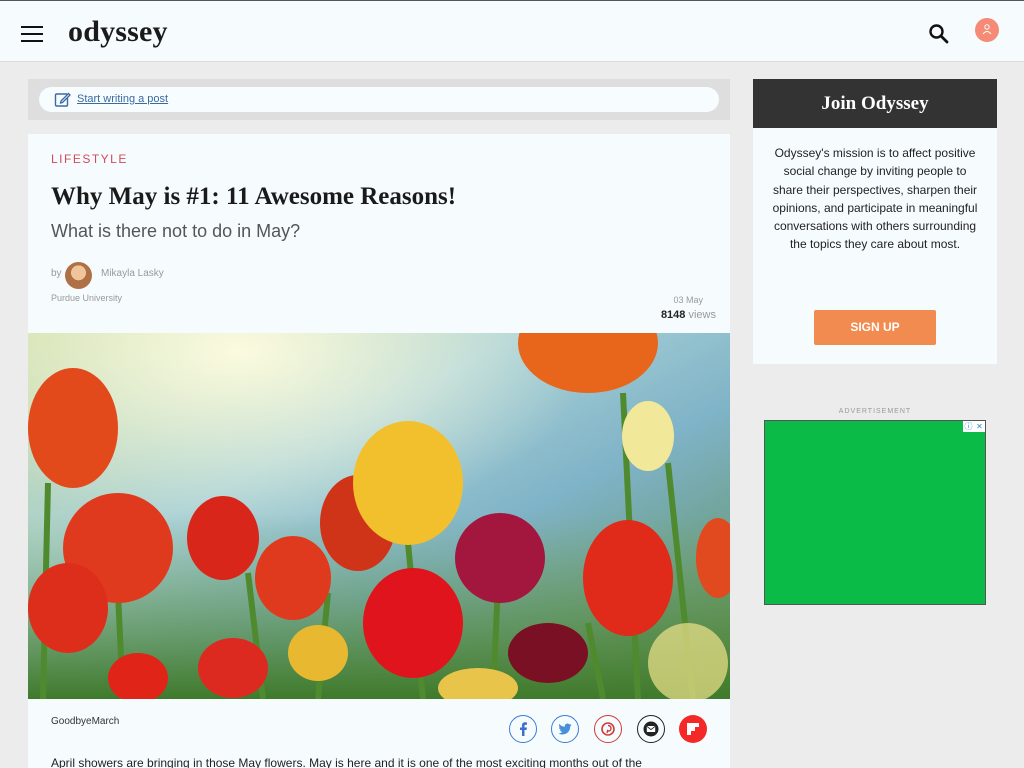 The width and height of the screenshot is (1024, 768). Describe the element at coordinates (875, 411) in the screenshot. I see `advertisement-label: ADVERTISEMENT` at that location.